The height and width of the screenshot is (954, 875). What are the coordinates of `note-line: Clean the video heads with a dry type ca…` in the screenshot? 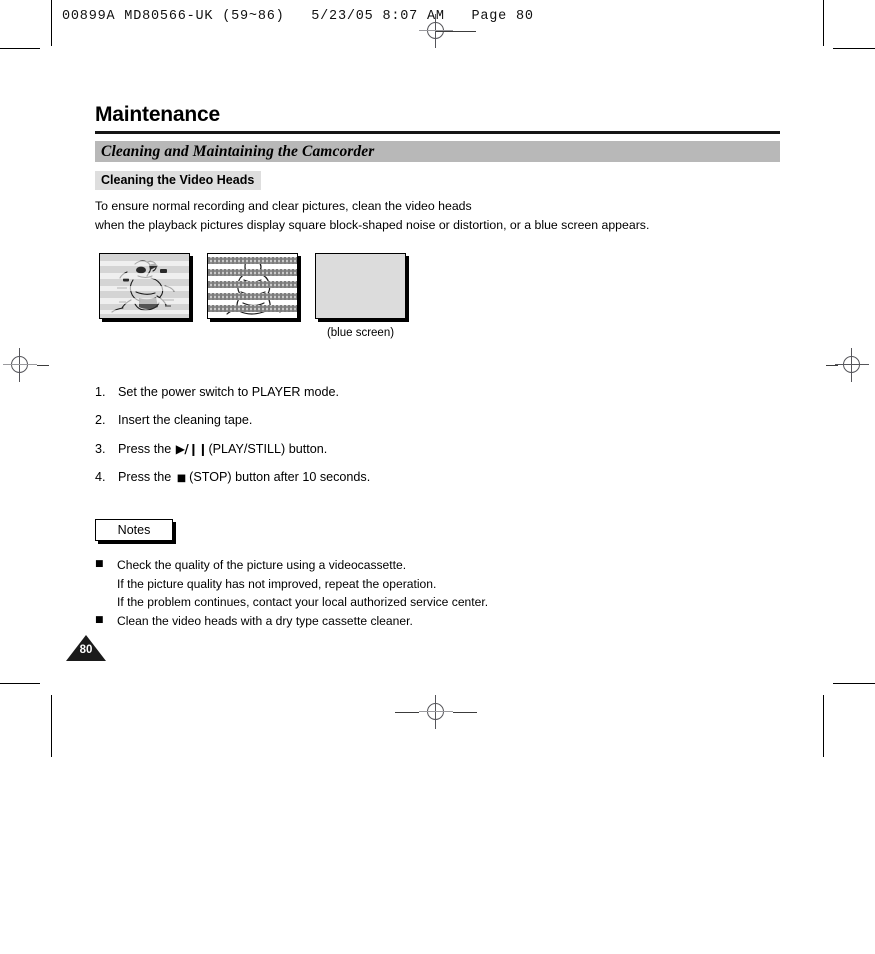 It's located at (265, 620).